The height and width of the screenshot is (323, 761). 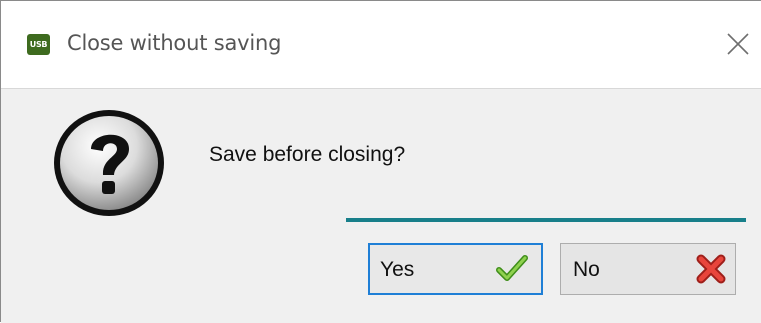 What do you see at coordinates (174, 43) in the screenshot?
I see `window-title: Close without saving` at bounding box center [174, 43].